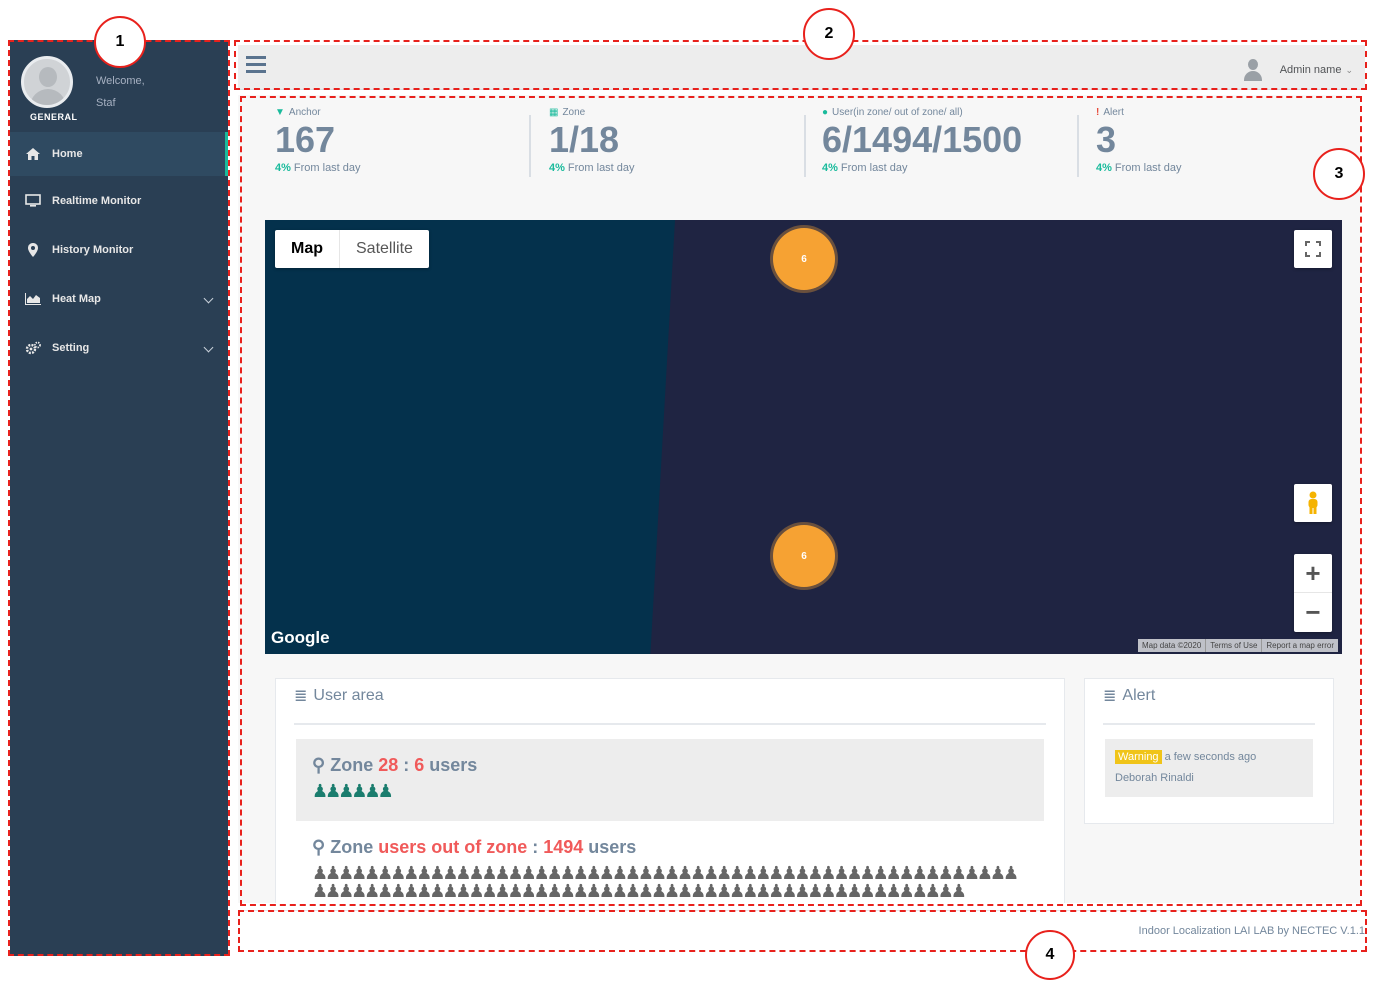 This screenshot has width=1379, height=981. I want to click on zone-id: 28, so click(388, 765).